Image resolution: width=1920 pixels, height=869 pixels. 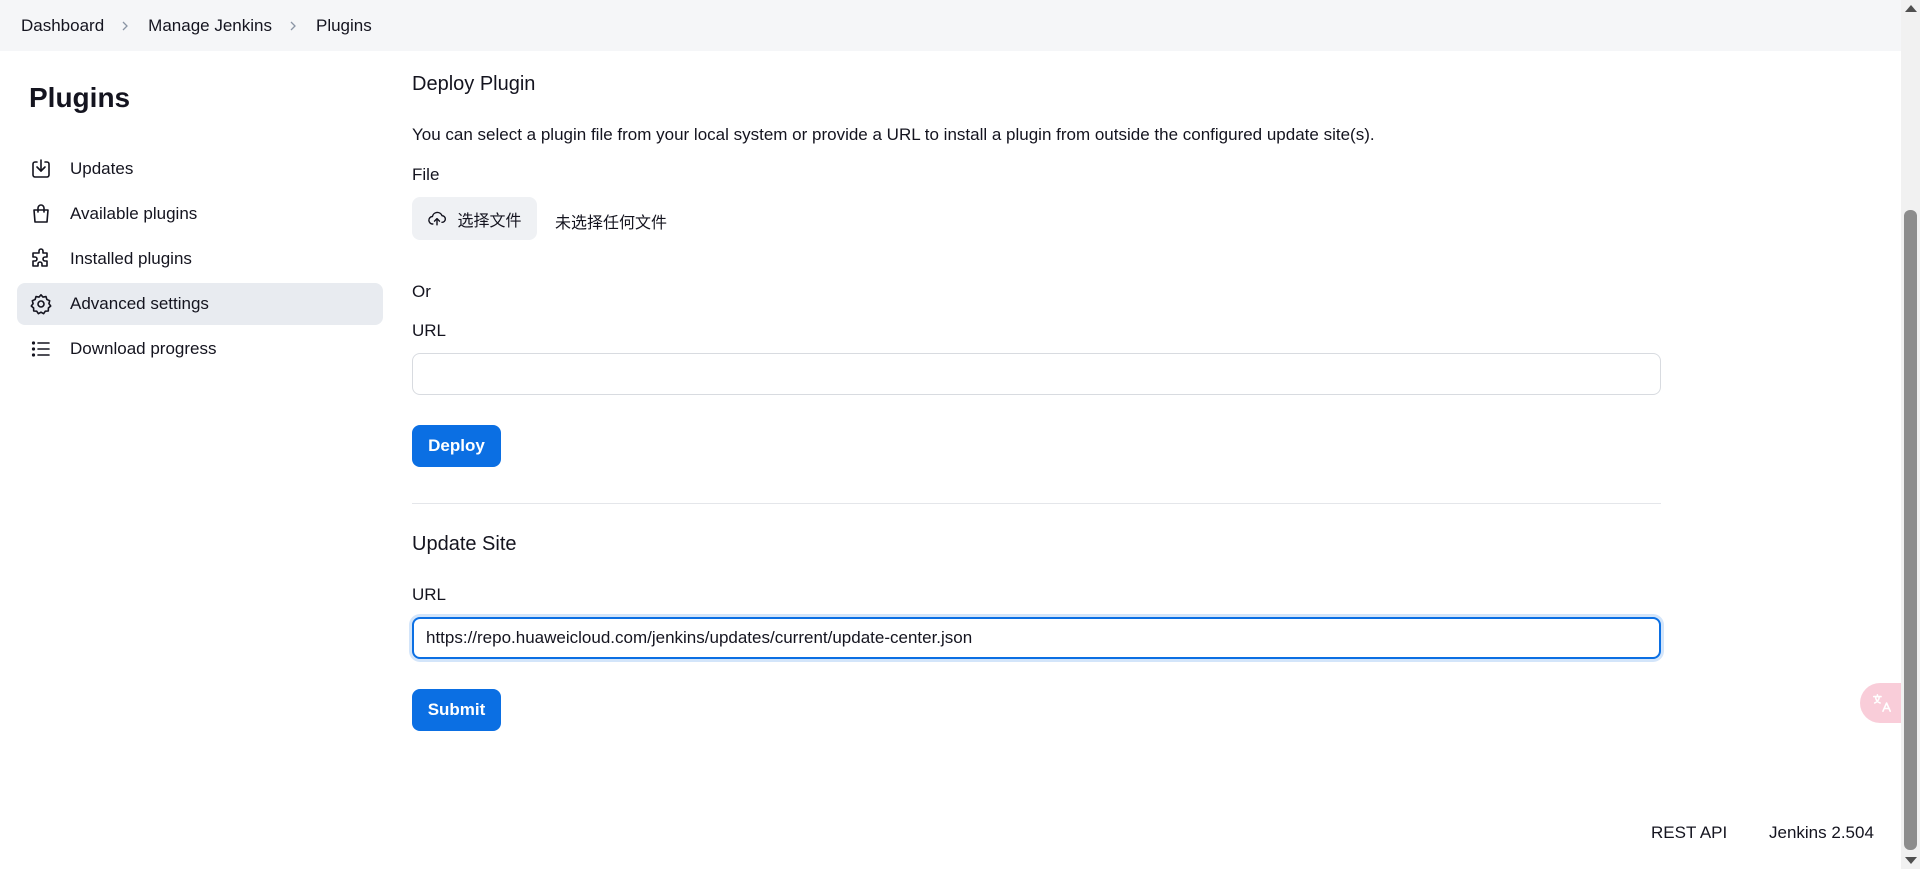 What do you see at coordinates (474, 84) in the screenshot?
I see `deploy-plugin-title: Deploy Plugin` at bounding box center [474, 84].